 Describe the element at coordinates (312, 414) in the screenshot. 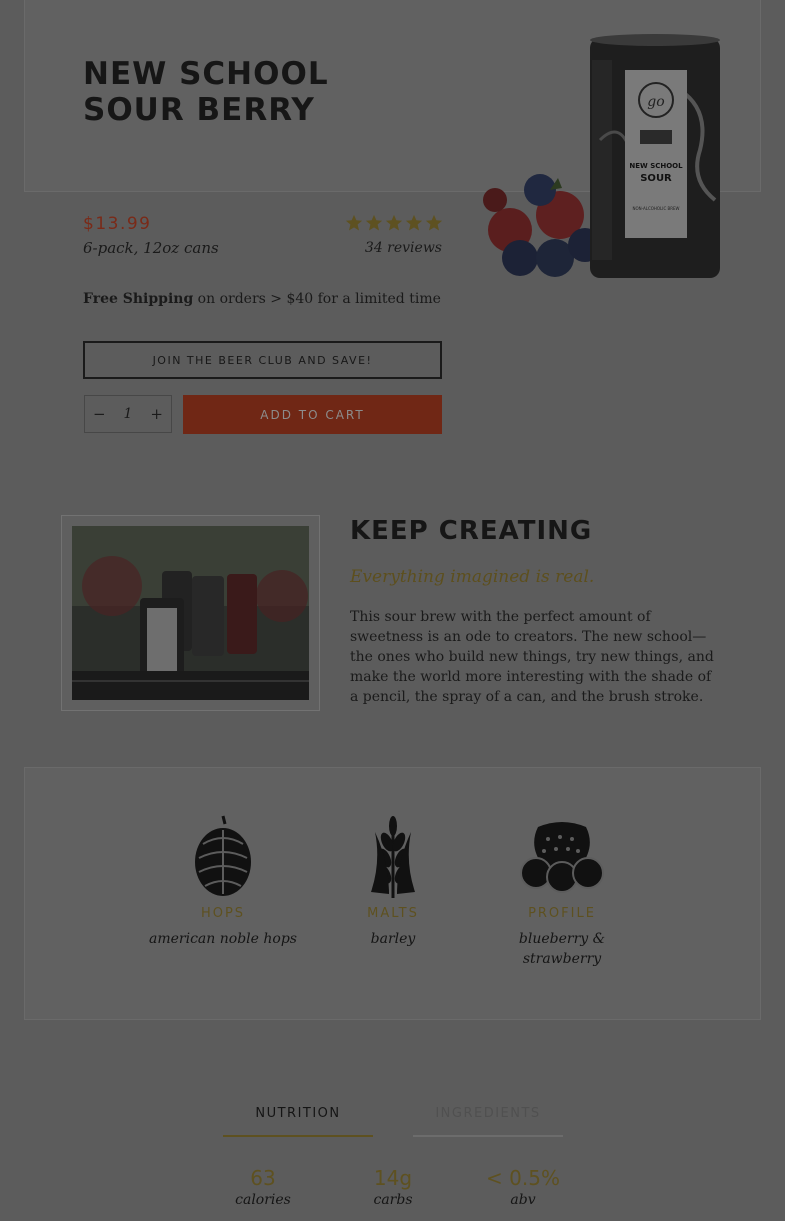

I see `add-to-cart-button: ADD TO CART` at that location.